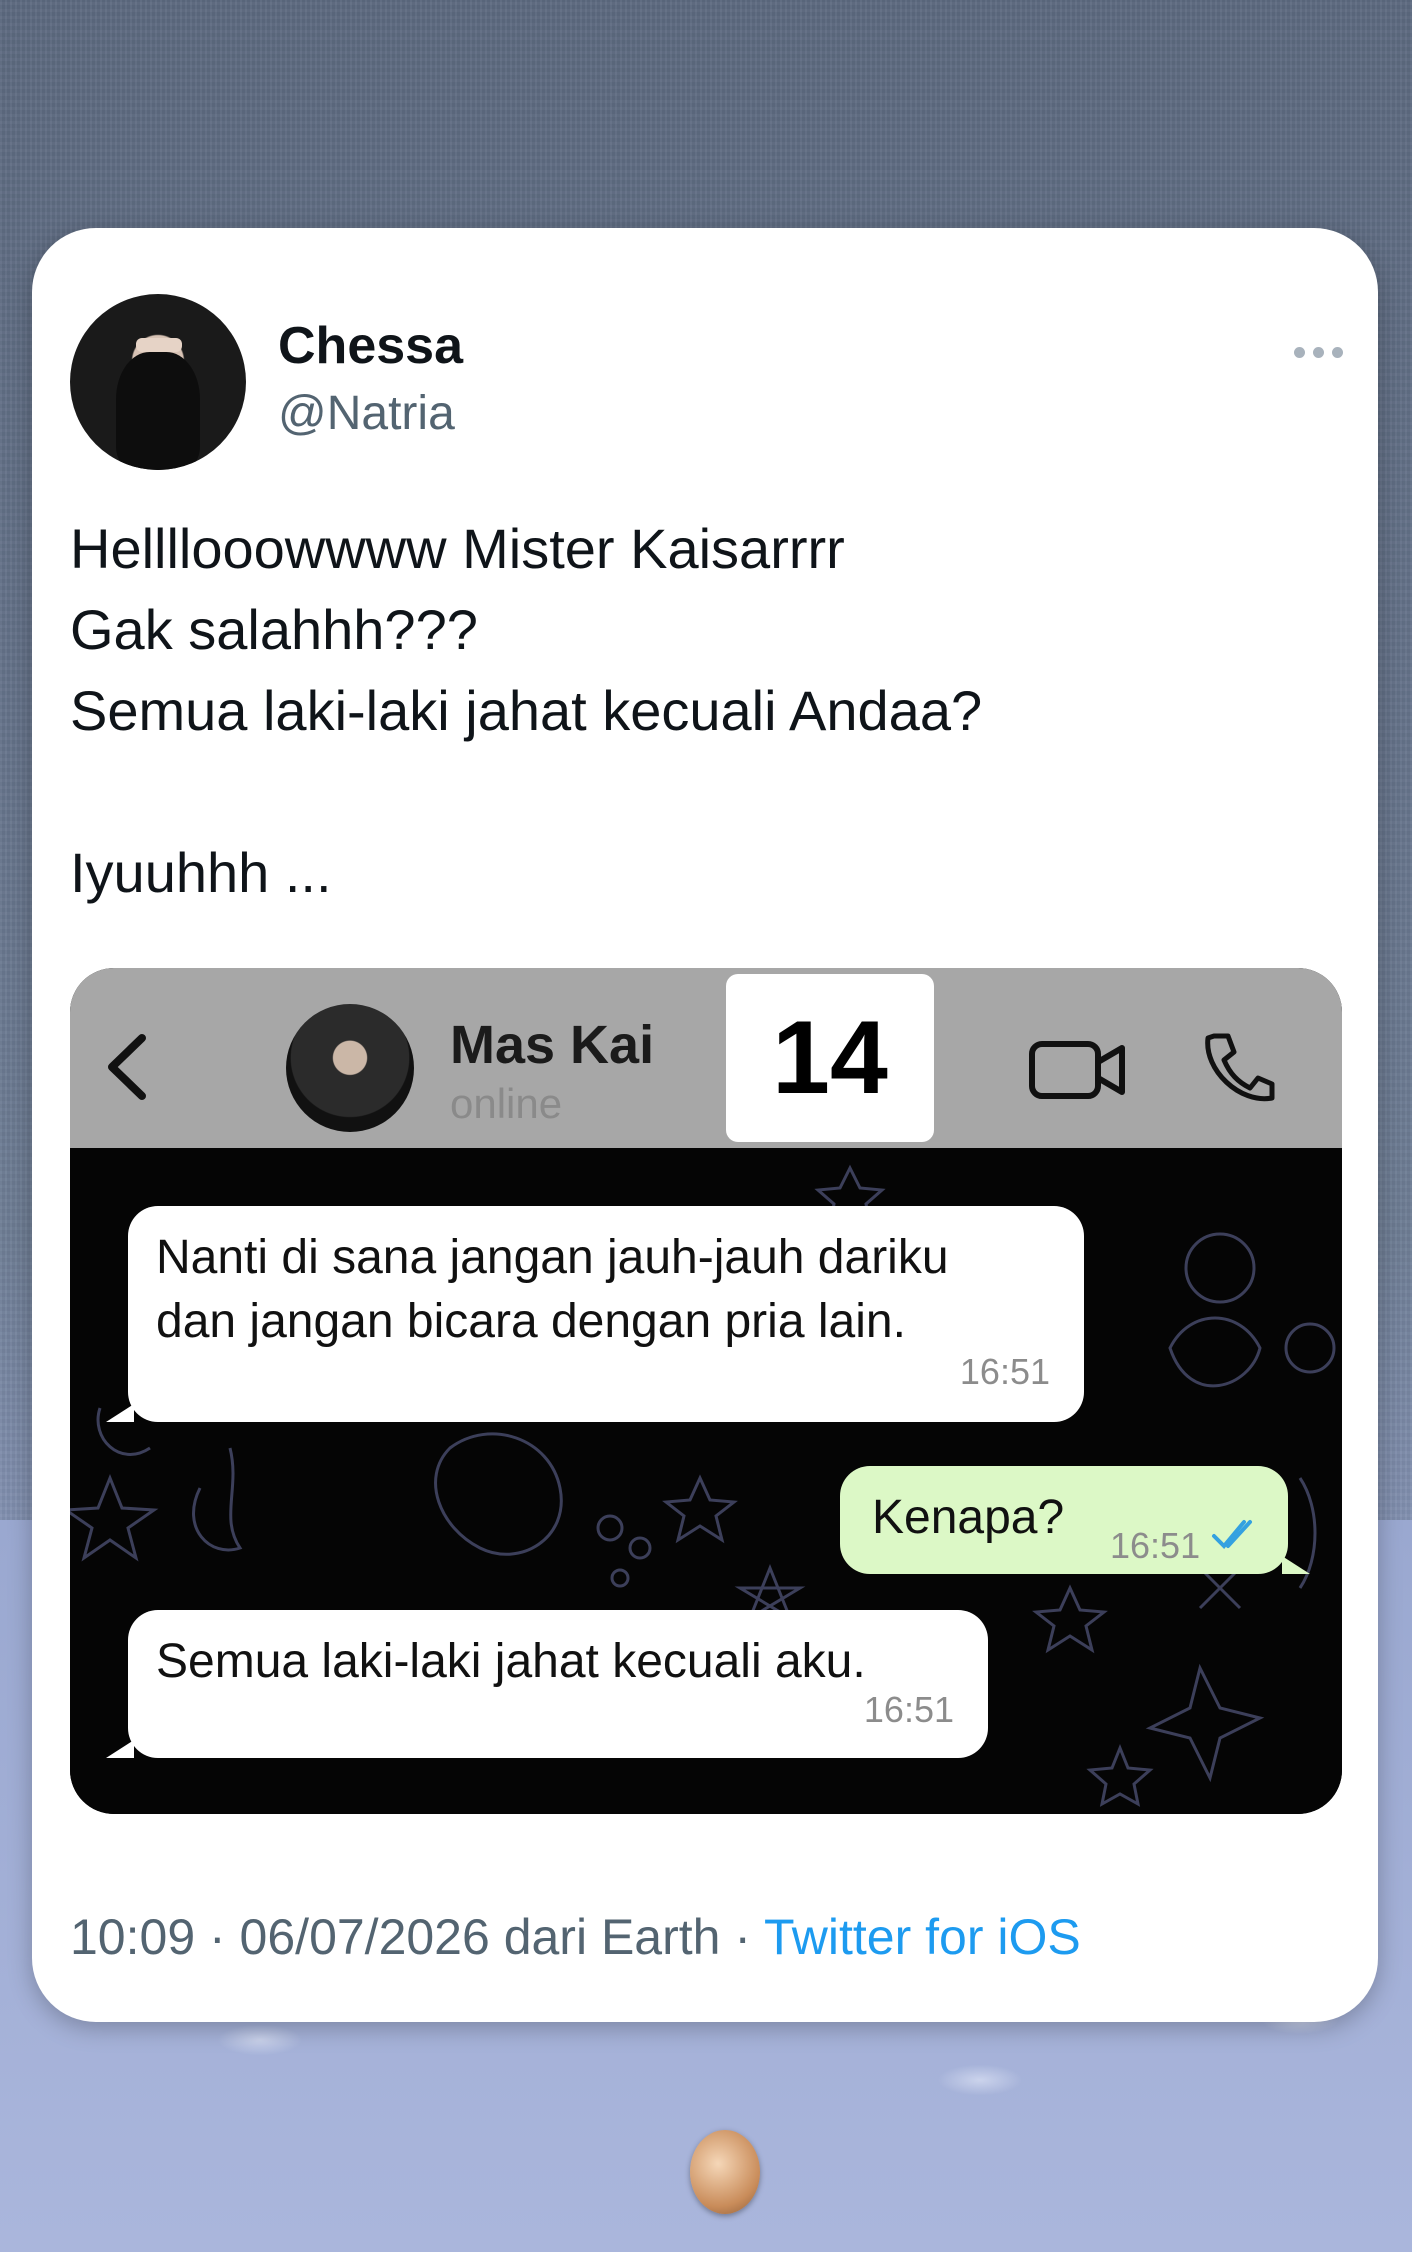 This screenshot has width=1412, height=2252. I want to click on tweet-source-link: Twitter for iOS, so click(922, 1937).